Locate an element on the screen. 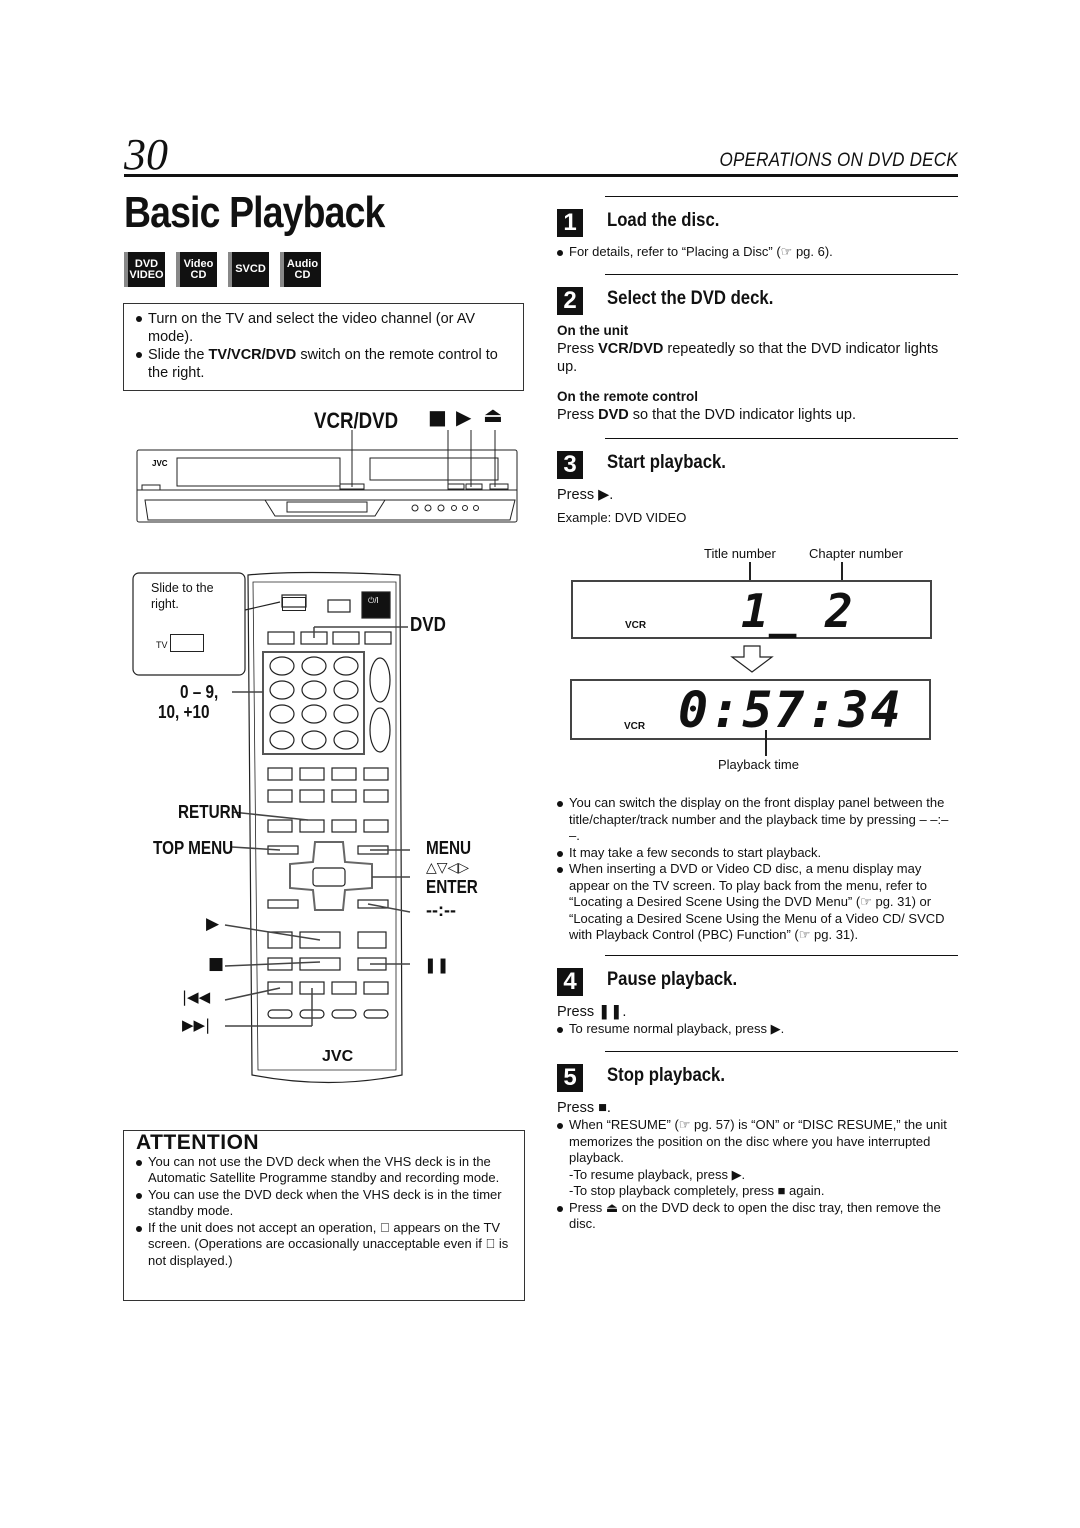 This screenshot has width=1080, height=1528. enter-button-callout: ENTER is located at coordinates (452, 887).